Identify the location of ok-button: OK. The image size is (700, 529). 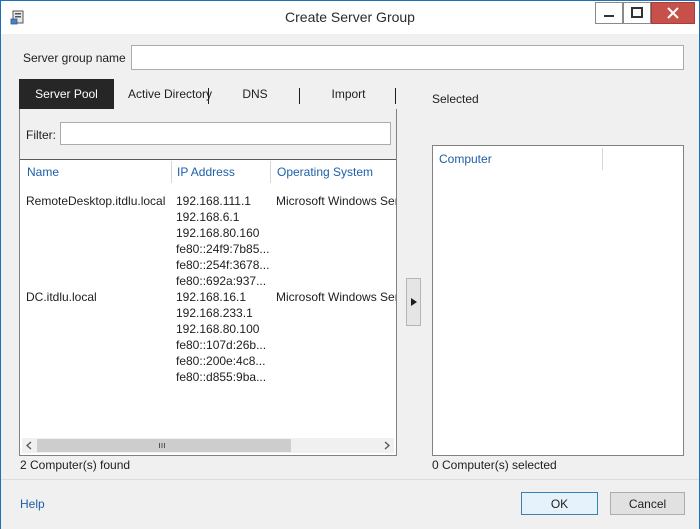
(559, 503).